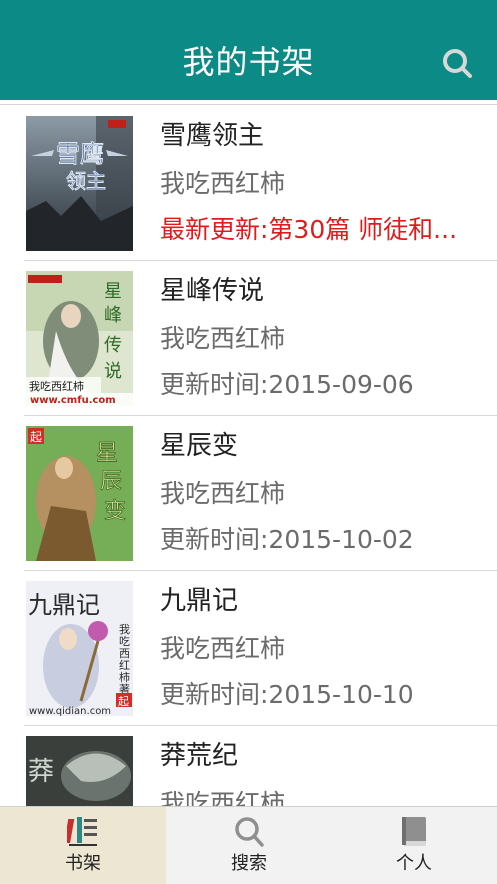 This screenshot has height=884, width=497. What do you see at coordinates (56, 386) in the screenshot?
I see `cover-author: 我吃西红柿` at bounding box center [56, 386].